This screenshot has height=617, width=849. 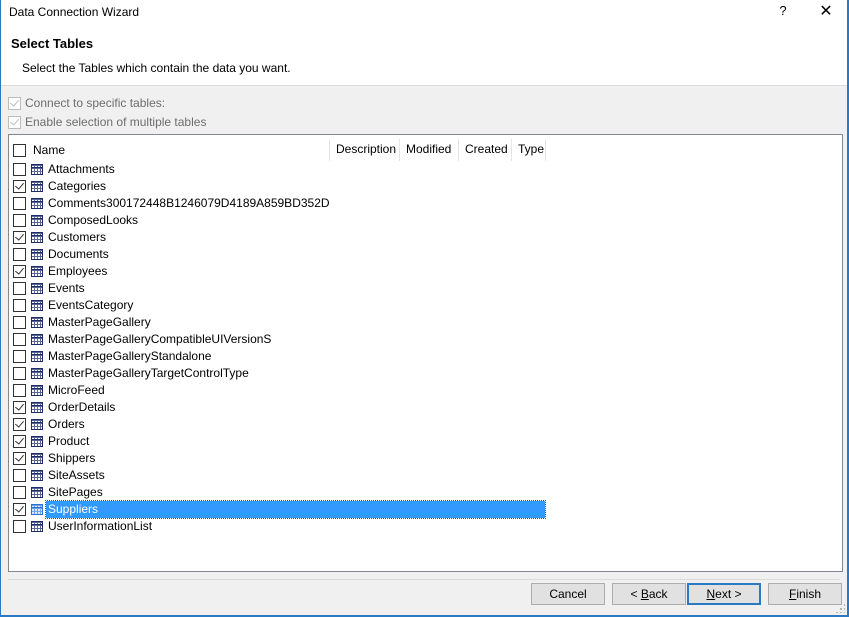 I want to click on table-name: Customers, so click(x=77, y=237).